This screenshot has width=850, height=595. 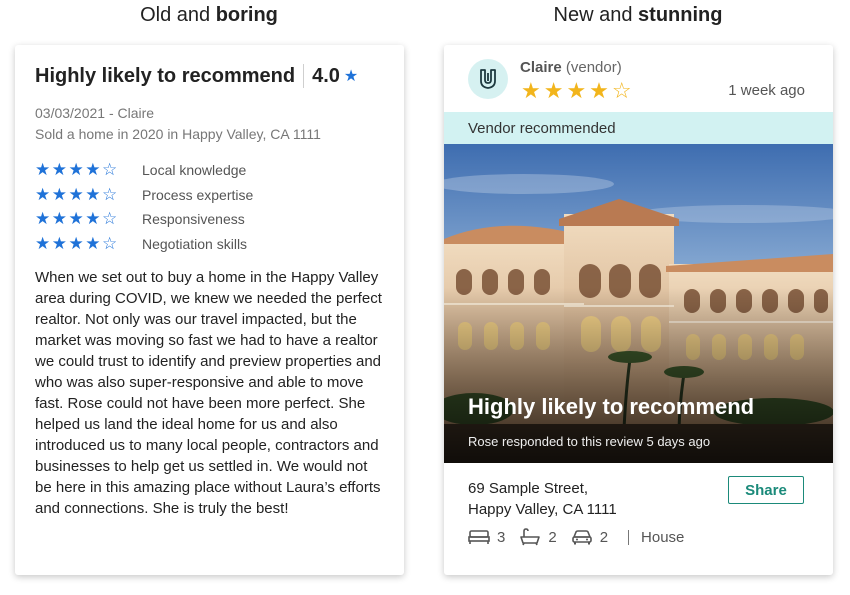 I want to click on old-review-title: Highly likely to recommend, so click(x=165, y=75).